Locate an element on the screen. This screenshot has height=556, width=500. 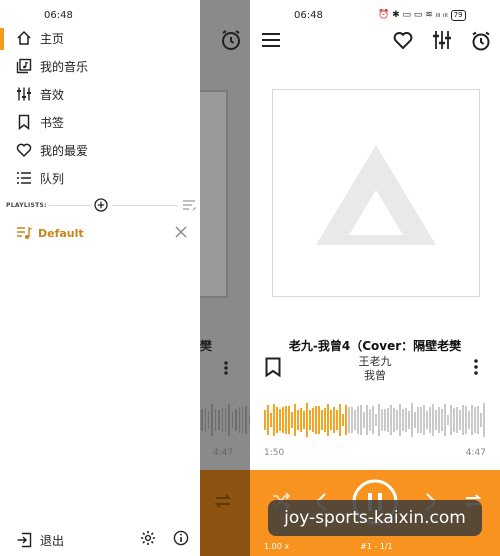
drawer-item-label: 我的音乐 is located at coordinates (64, 66).